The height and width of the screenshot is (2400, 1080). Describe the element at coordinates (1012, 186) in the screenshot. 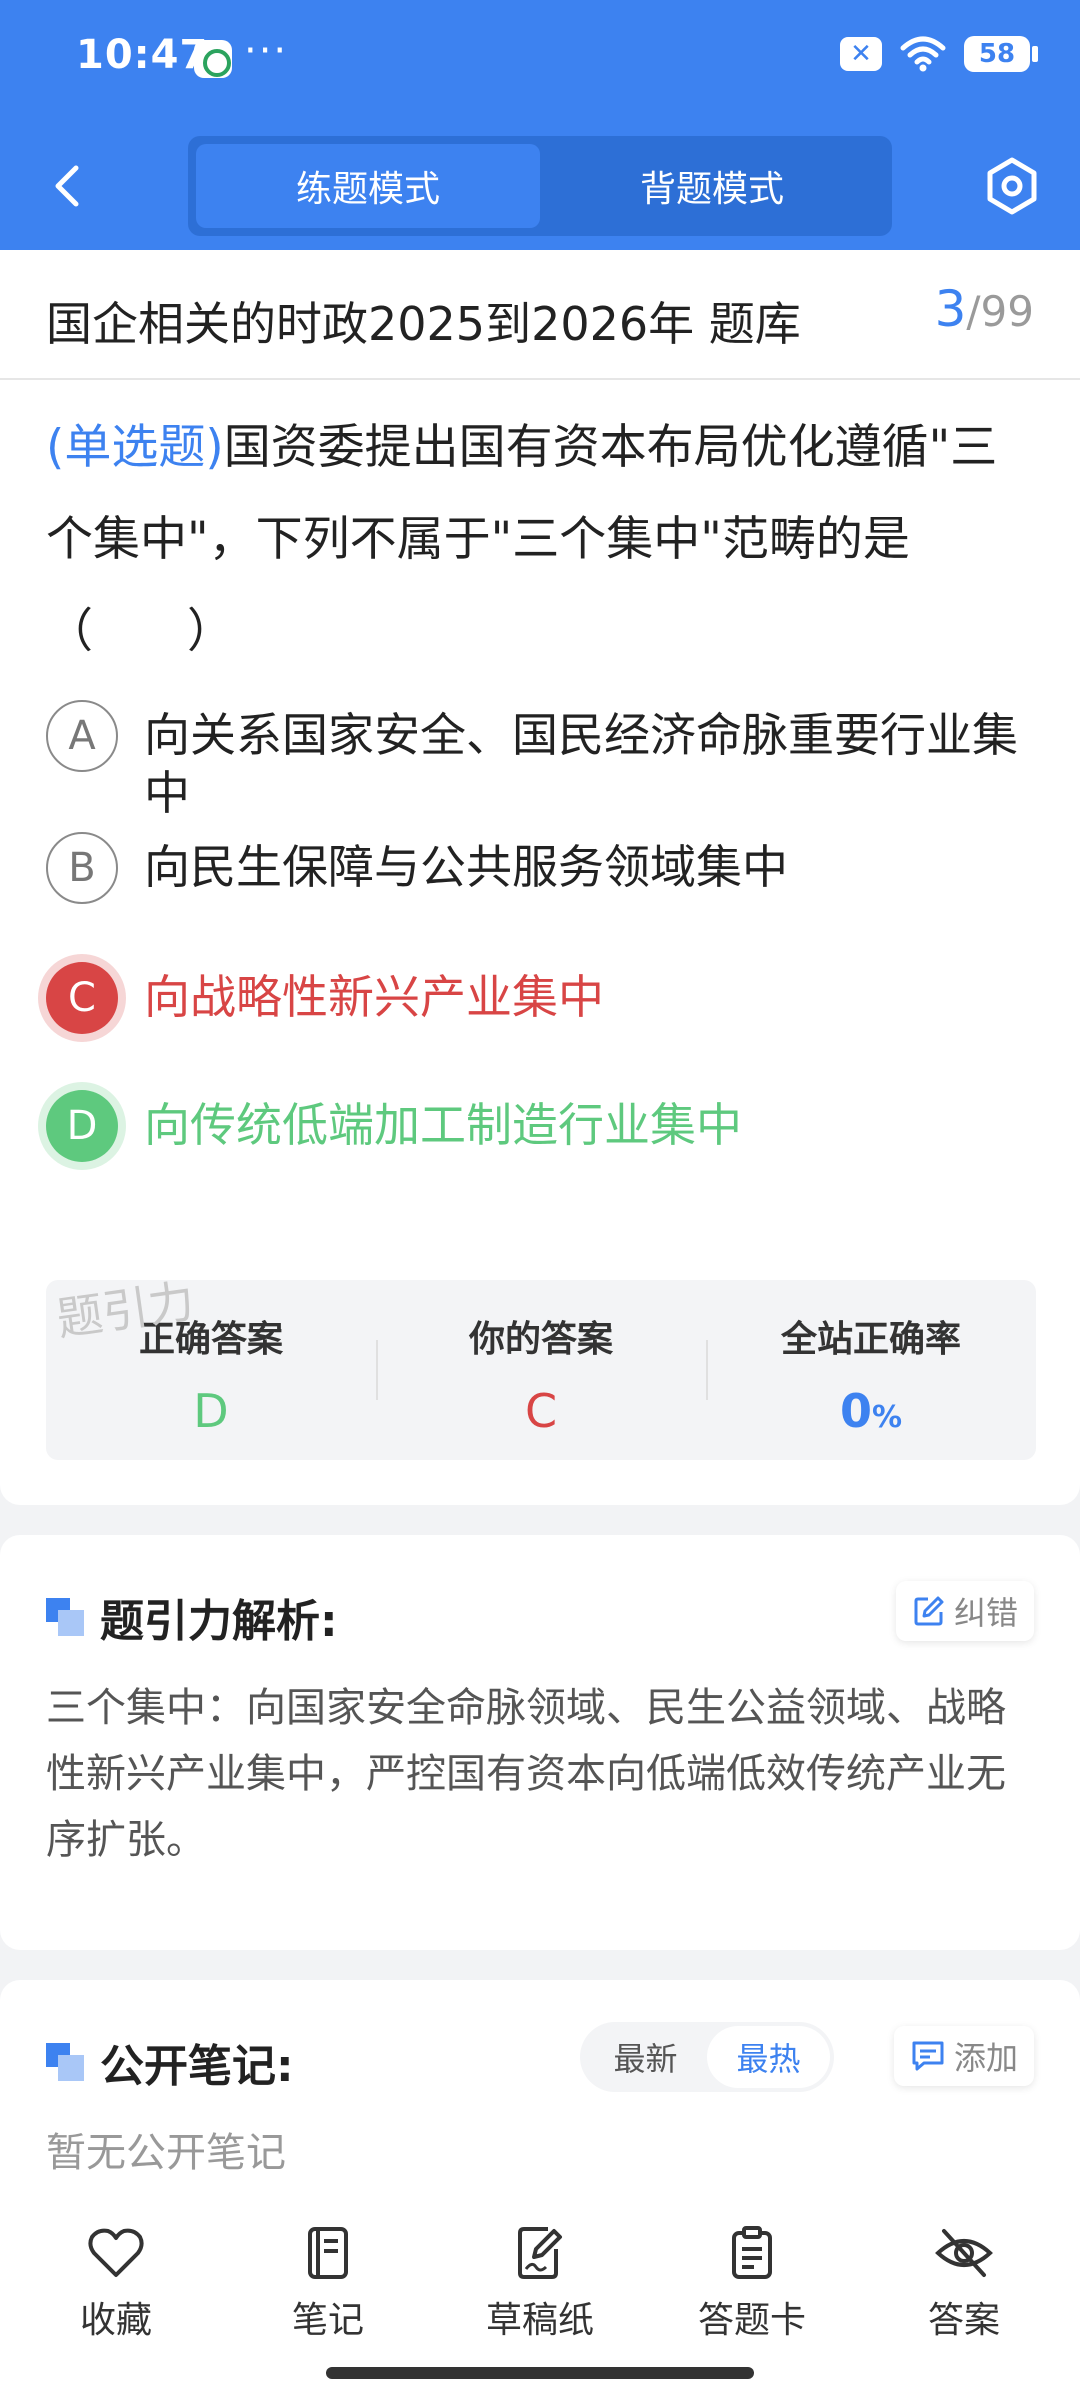

I see `settings-icon` at that location.